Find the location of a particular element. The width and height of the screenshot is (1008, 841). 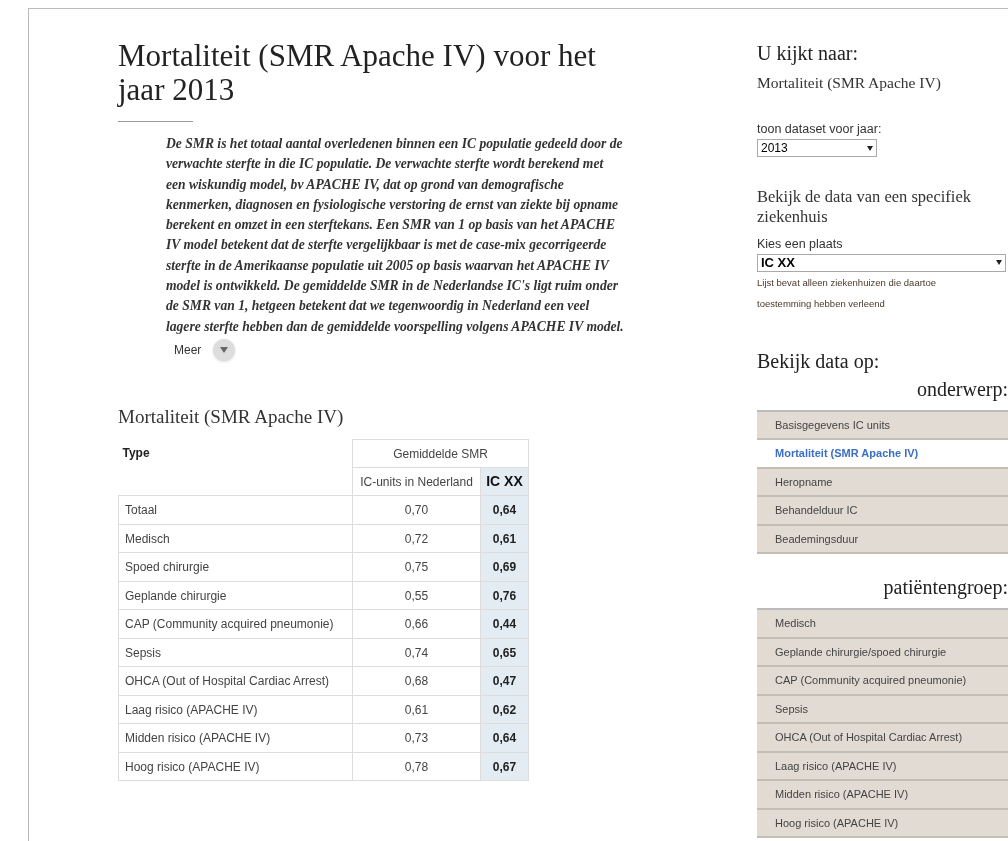

menu-item: CAP (Community acquired pneumonie) is located at coordinates (882, 681).